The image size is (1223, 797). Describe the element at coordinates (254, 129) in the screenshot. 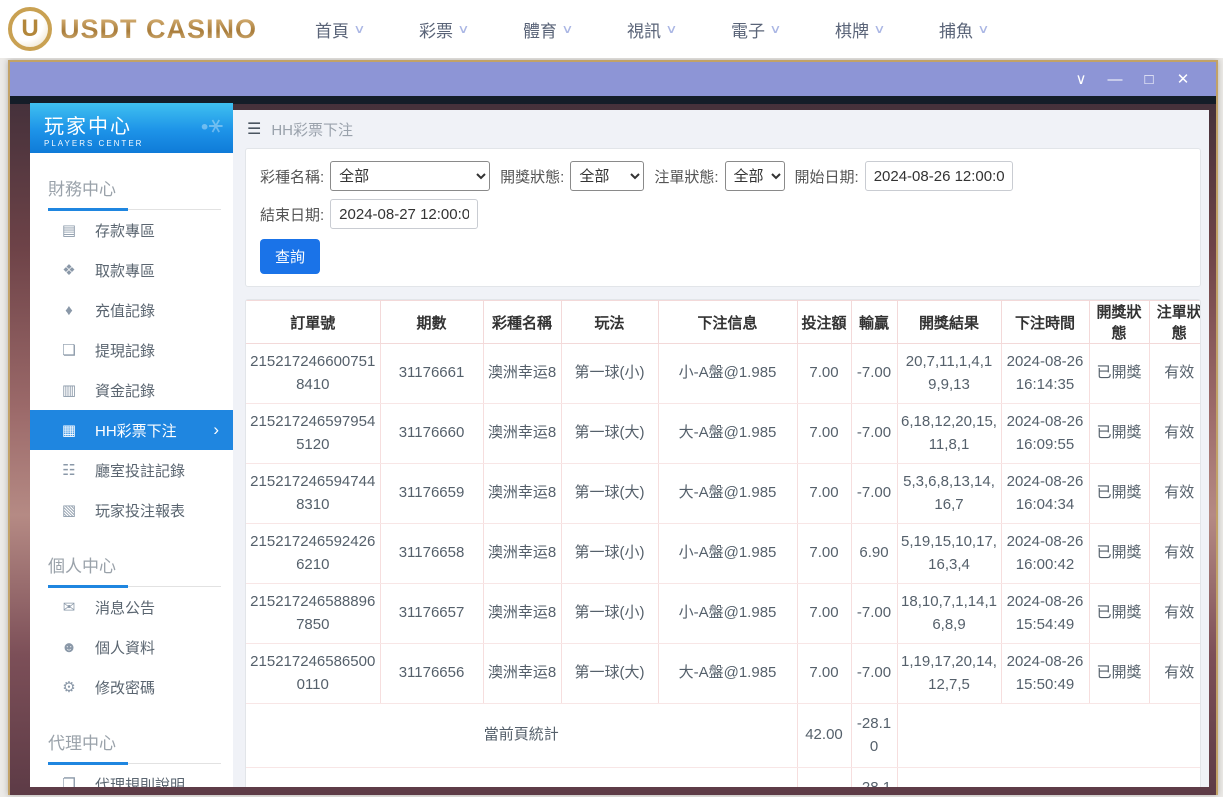

I see `hamburger-icon: ☰` at that location.